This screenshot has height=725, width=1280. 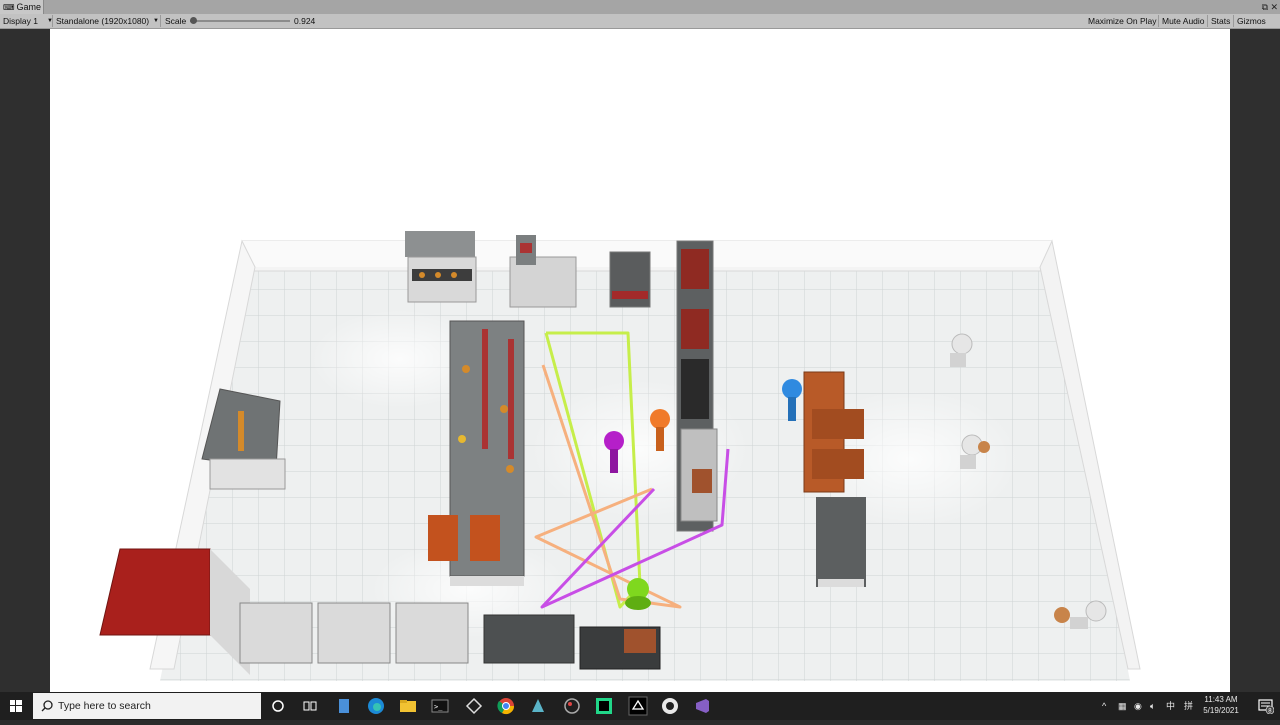 What do you see at coordinates (1266, 706) in the screenshot?
I see `notification-icon: 8` at bounding box center [1266, 706].